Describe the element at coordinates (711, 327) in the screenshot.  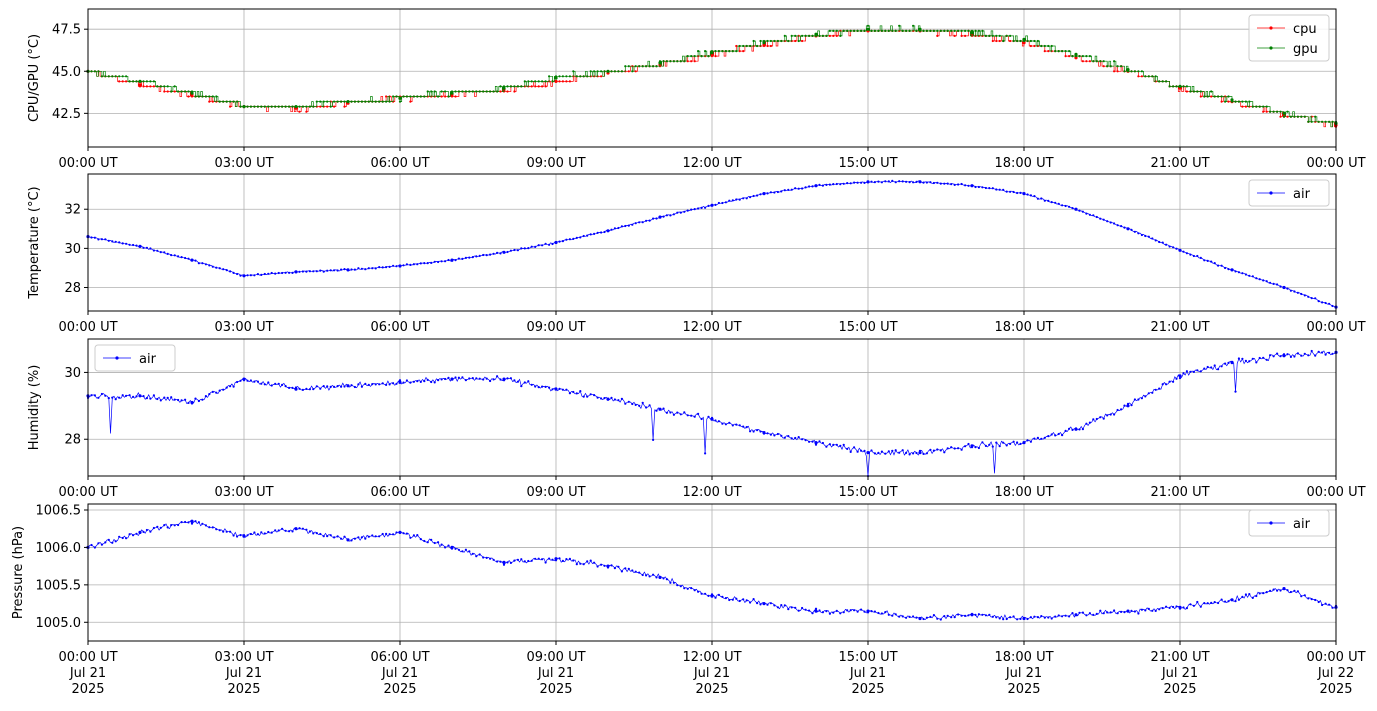
I see `x-tick-label: 12:00 UT` at that location.